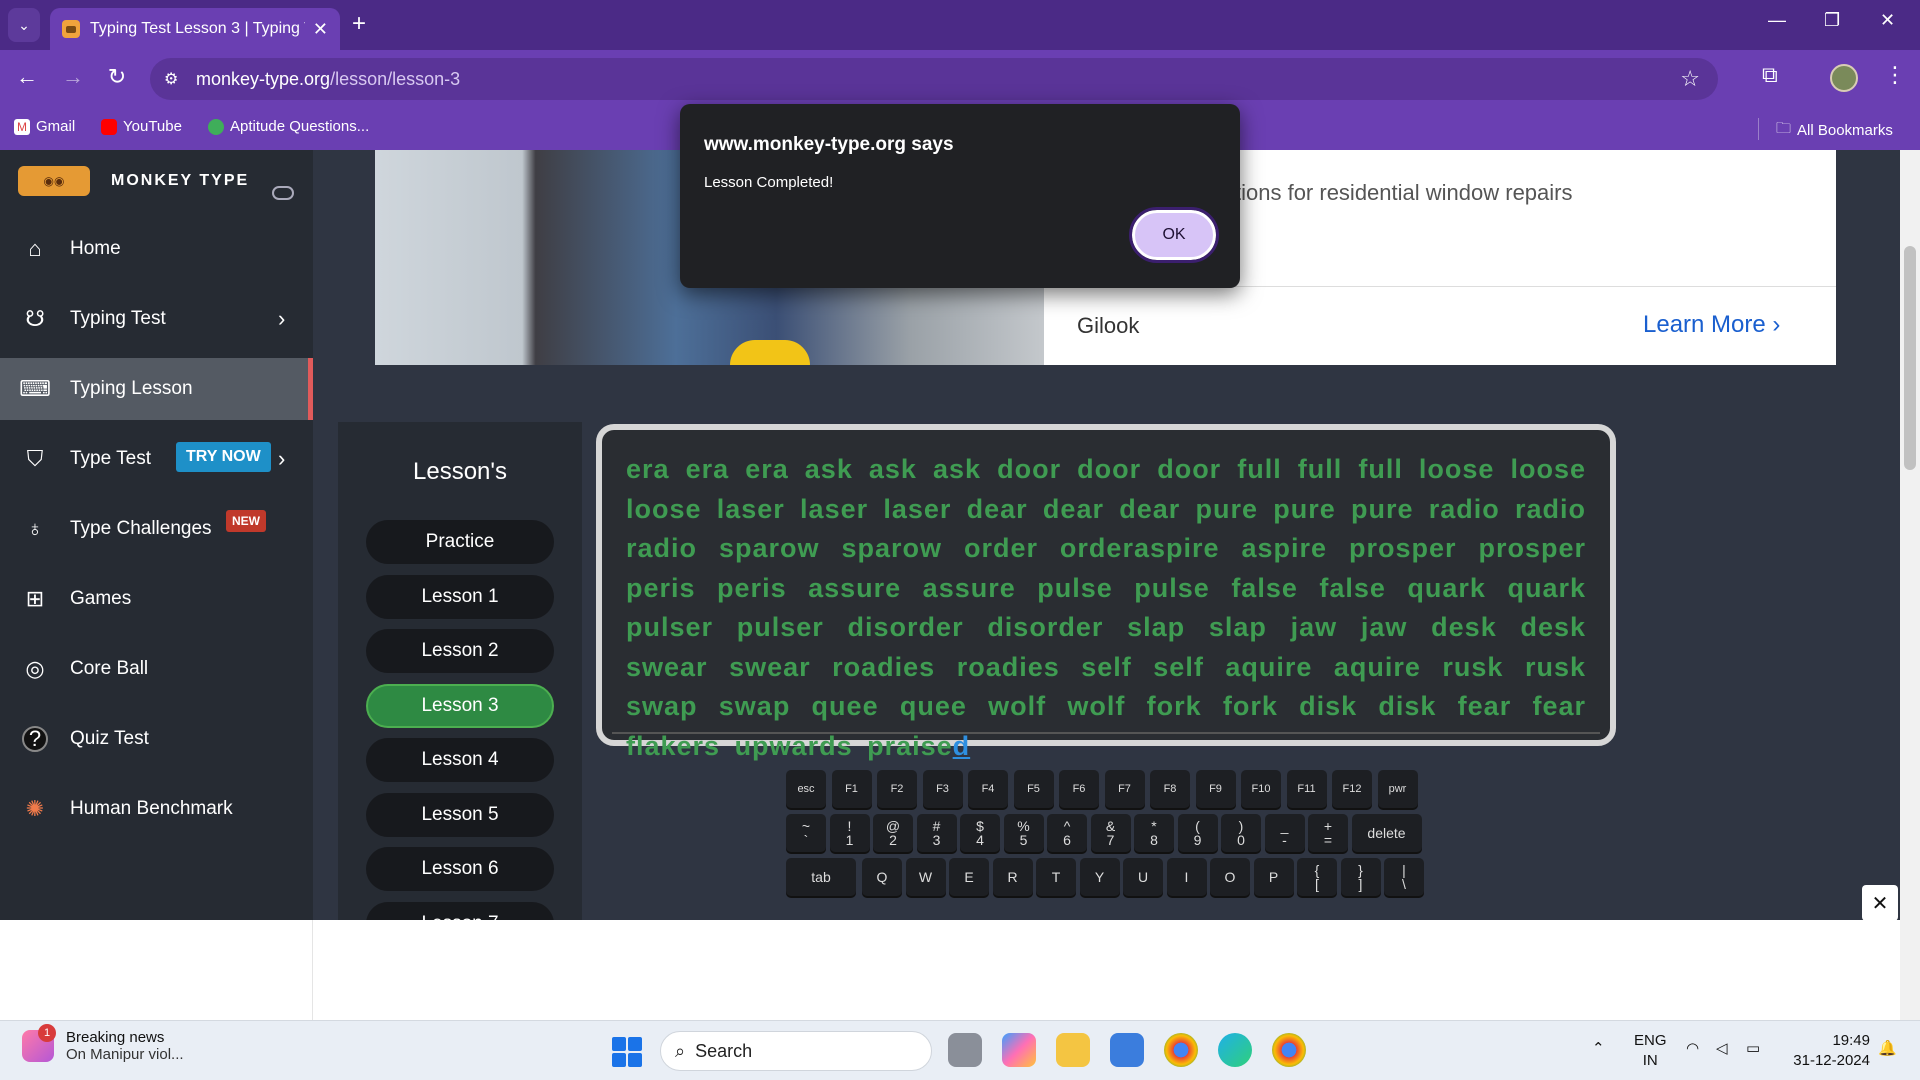 The height and width of the screenshot is (1080, 1920). What do you see at coordinates (195, 29) in the screenshot?
I see `browser-tab-active: Typing Test Lesson 3 | Typing Te ✕` at bounding box center [195, 29].